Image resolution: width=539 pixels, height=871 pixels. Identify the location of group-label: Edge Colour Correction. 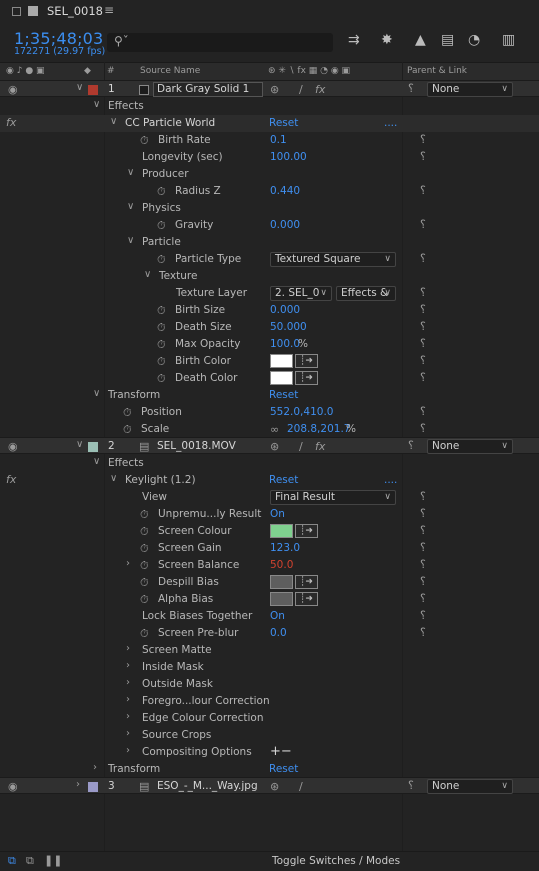
(203, 718).